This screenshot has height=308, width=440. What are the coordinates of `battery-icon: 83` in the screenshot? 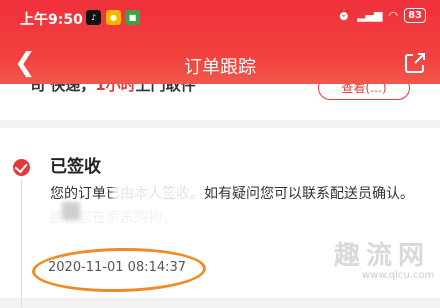 It's located at (415, 15).